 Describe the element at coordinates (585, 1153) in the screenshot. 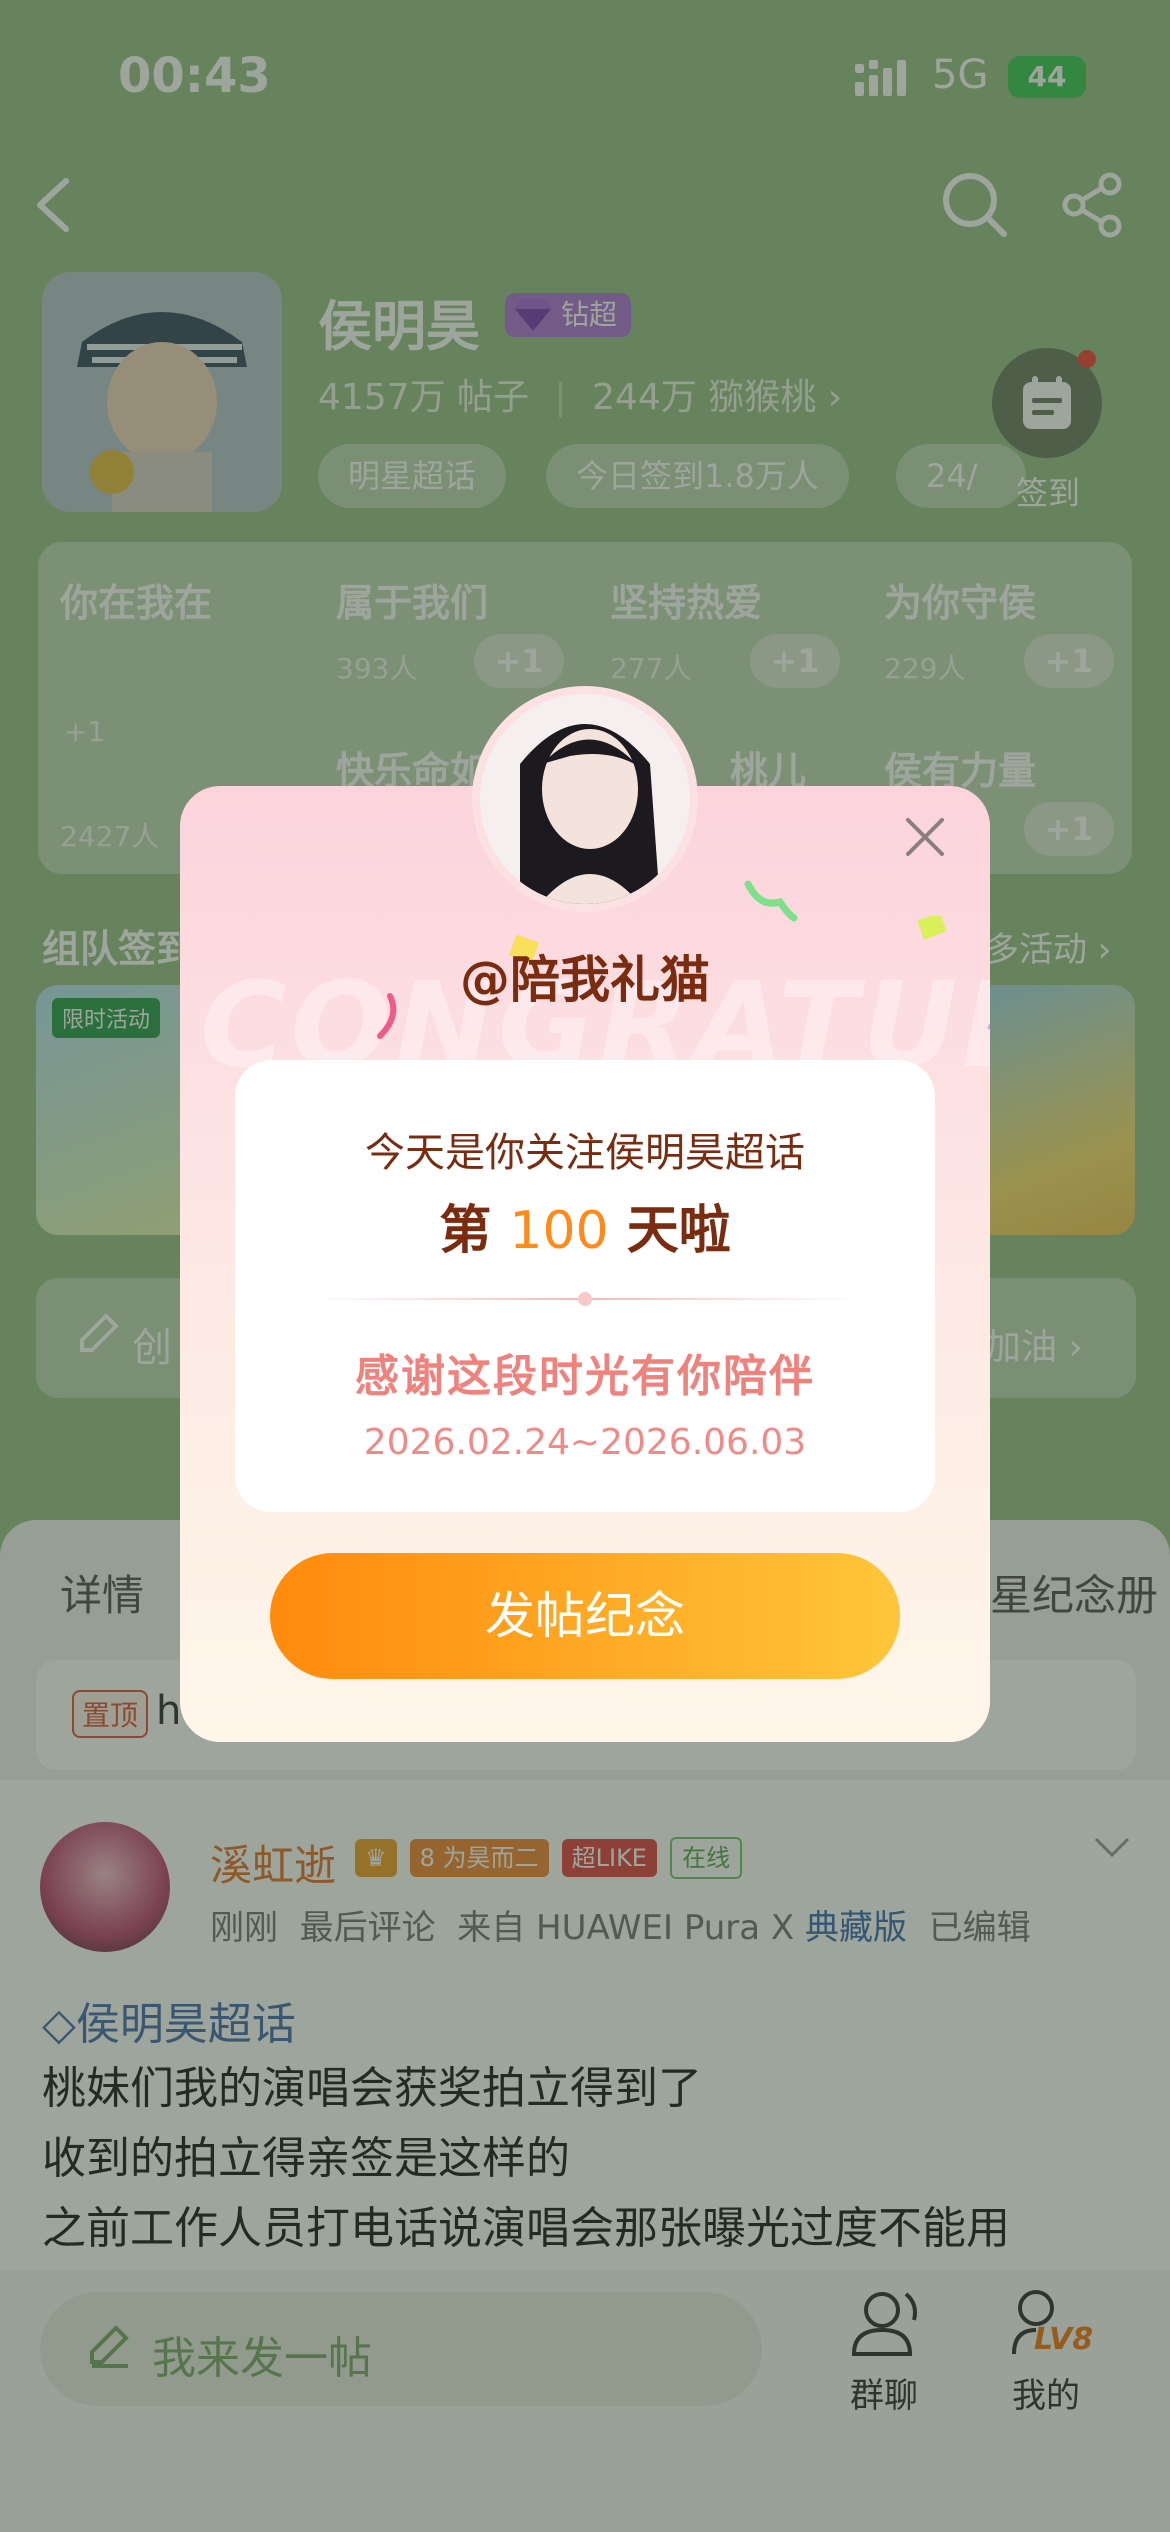

I see `follow-text: 今天是你关注侯明昊超话` at that location.